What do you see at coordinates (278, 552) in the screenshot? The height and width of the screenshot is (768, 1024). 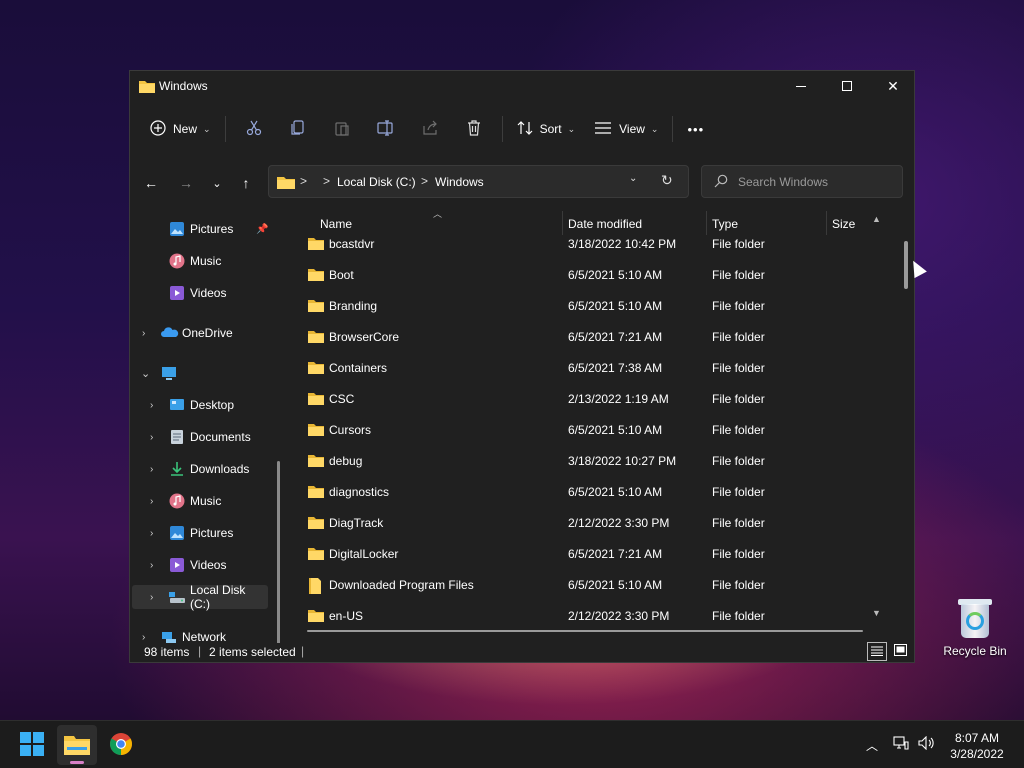 I see `sidebar-scrollbar` at bounding box center [278, 552].